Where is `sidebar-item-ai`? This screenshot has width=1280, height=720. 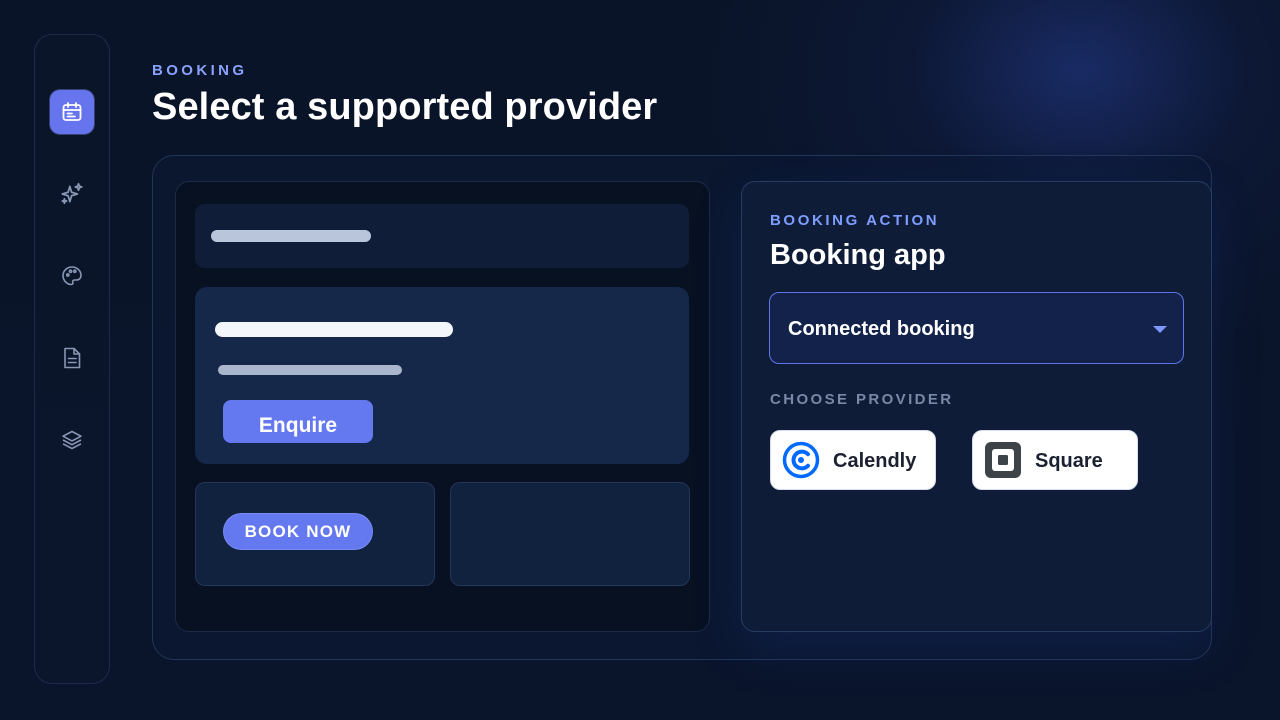
sidebar-item-ai is located at coordinates (72, 194).